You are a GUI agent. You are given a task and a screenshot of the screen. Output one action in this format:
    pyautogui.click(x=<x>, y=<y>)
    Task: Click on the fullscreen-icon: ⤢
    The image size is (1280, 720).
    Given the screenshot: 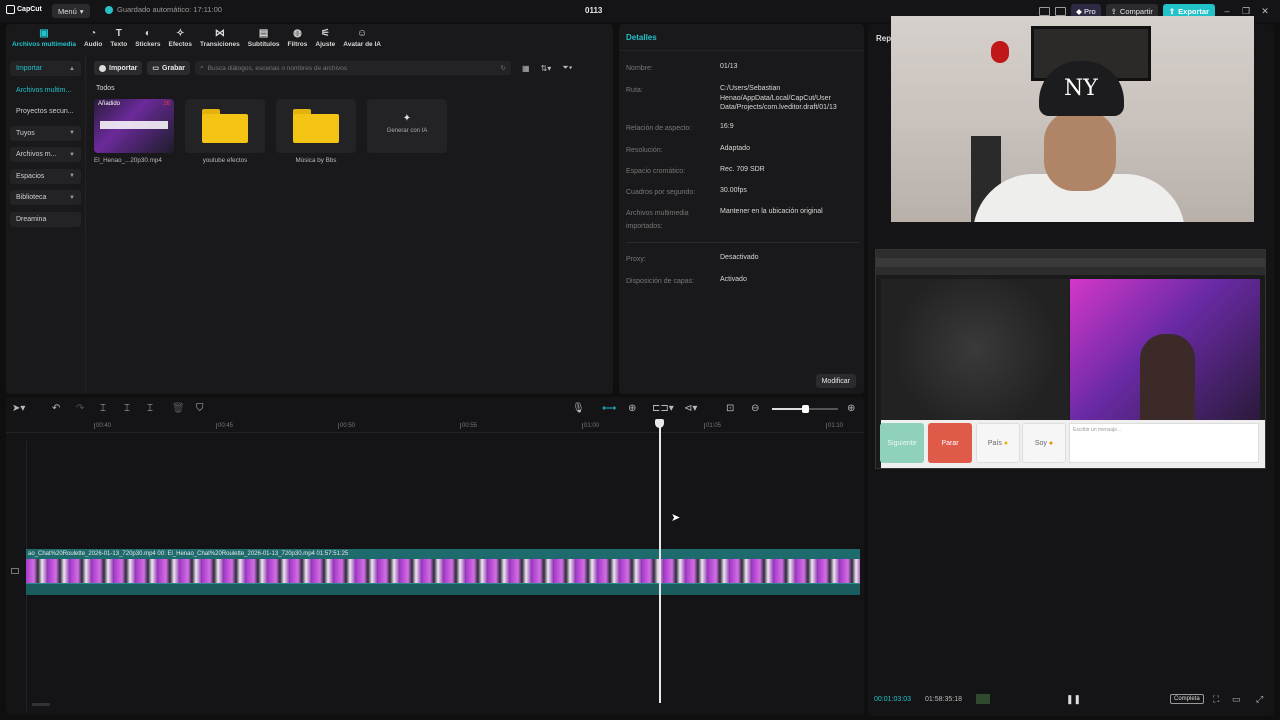 What is the action you would take?
    pyautogui.click(x=1259, y=699)
    